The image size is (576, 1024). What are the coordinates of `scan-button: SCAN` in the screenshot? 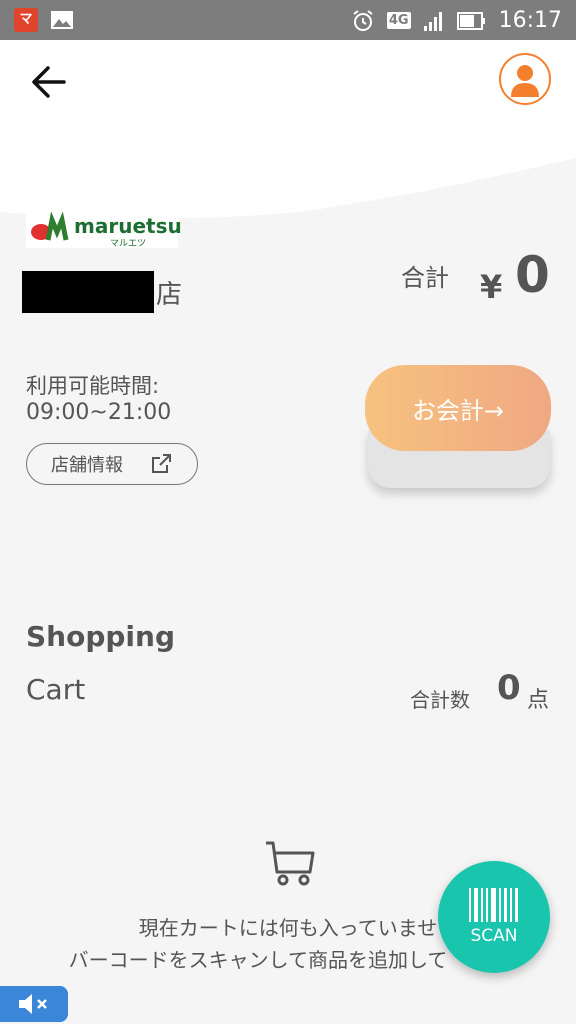 It's located at (494, 917).